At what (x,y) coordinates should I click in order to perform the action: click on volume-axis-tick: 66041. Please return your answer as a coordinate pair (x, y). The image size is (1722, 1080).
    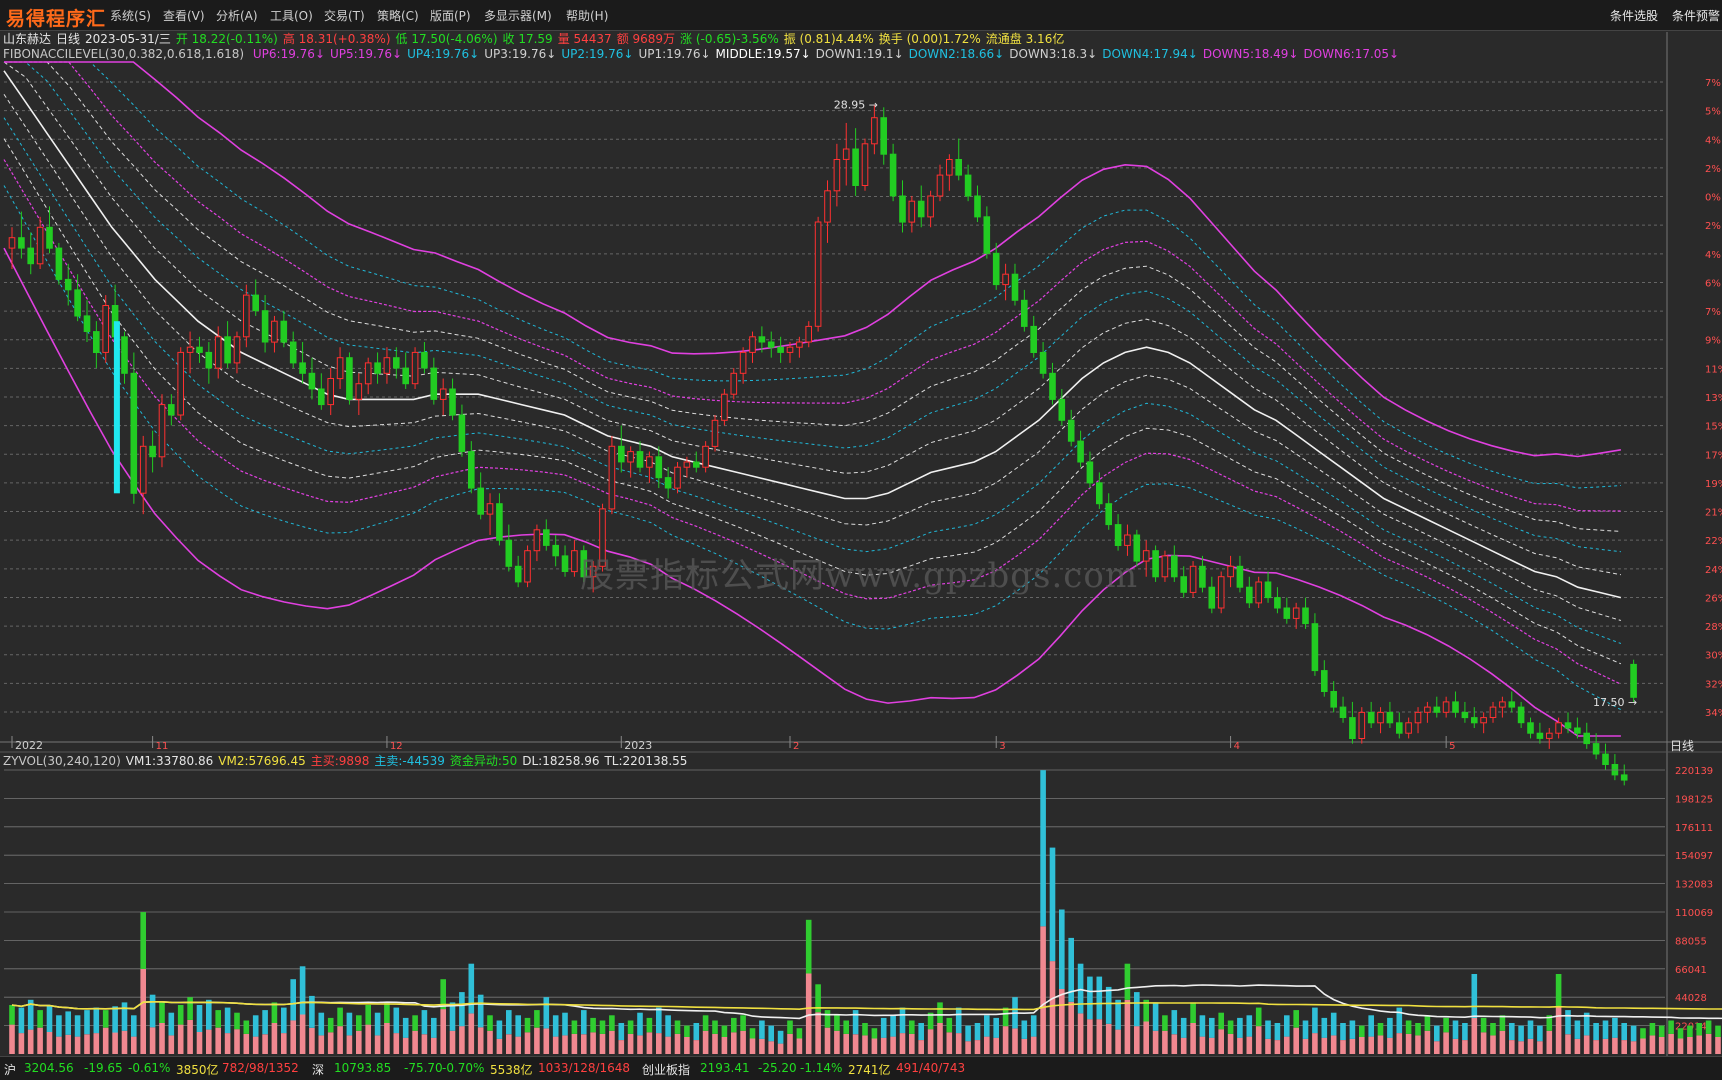
    Looking at the image, I should click on (1691, 970).